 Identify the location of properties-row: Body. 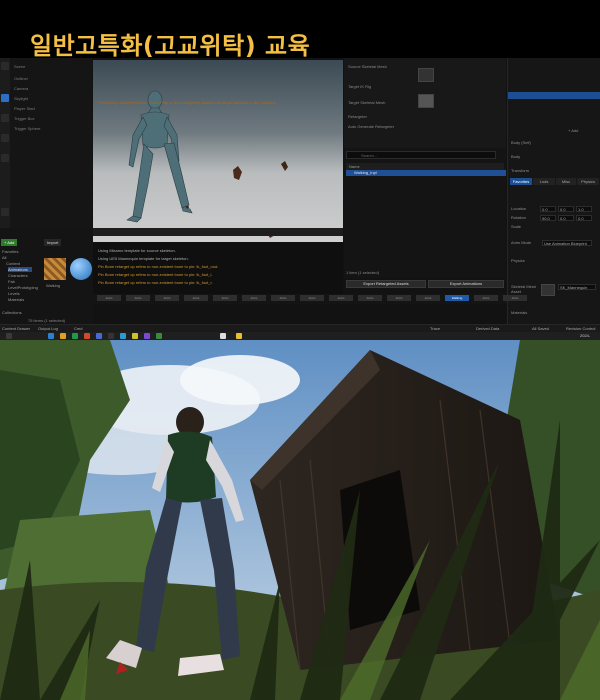
(555, 157).